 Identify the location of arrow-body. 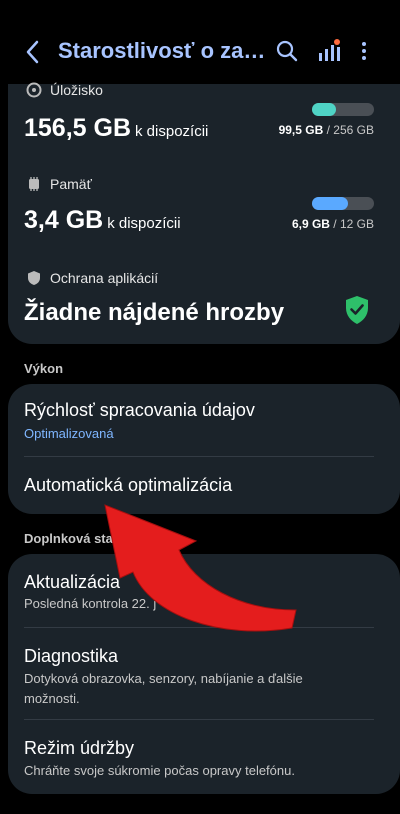
(200, 568).